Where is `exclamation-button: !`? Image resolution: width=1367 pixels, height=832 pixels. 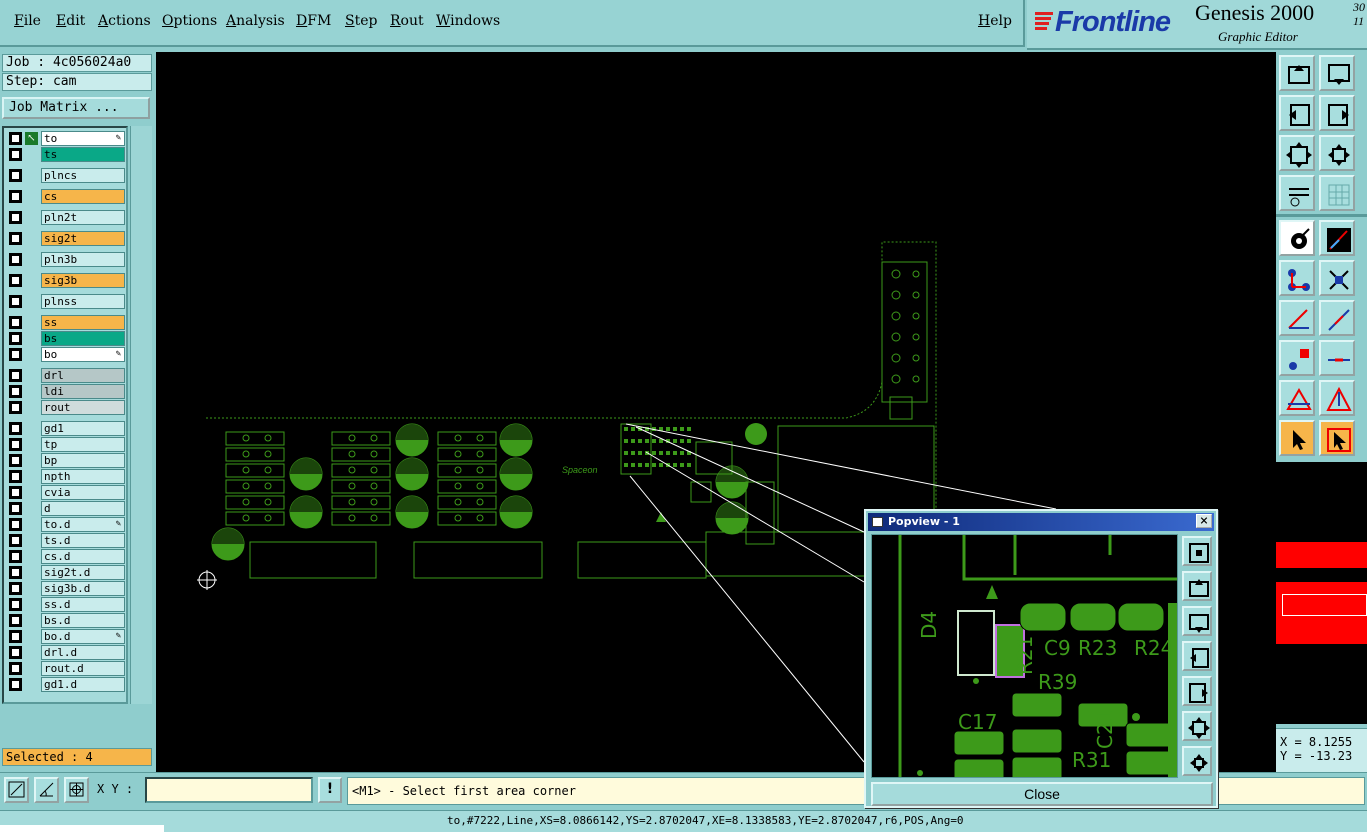
exclamation-button: ! is located at coordinates (330, 790).